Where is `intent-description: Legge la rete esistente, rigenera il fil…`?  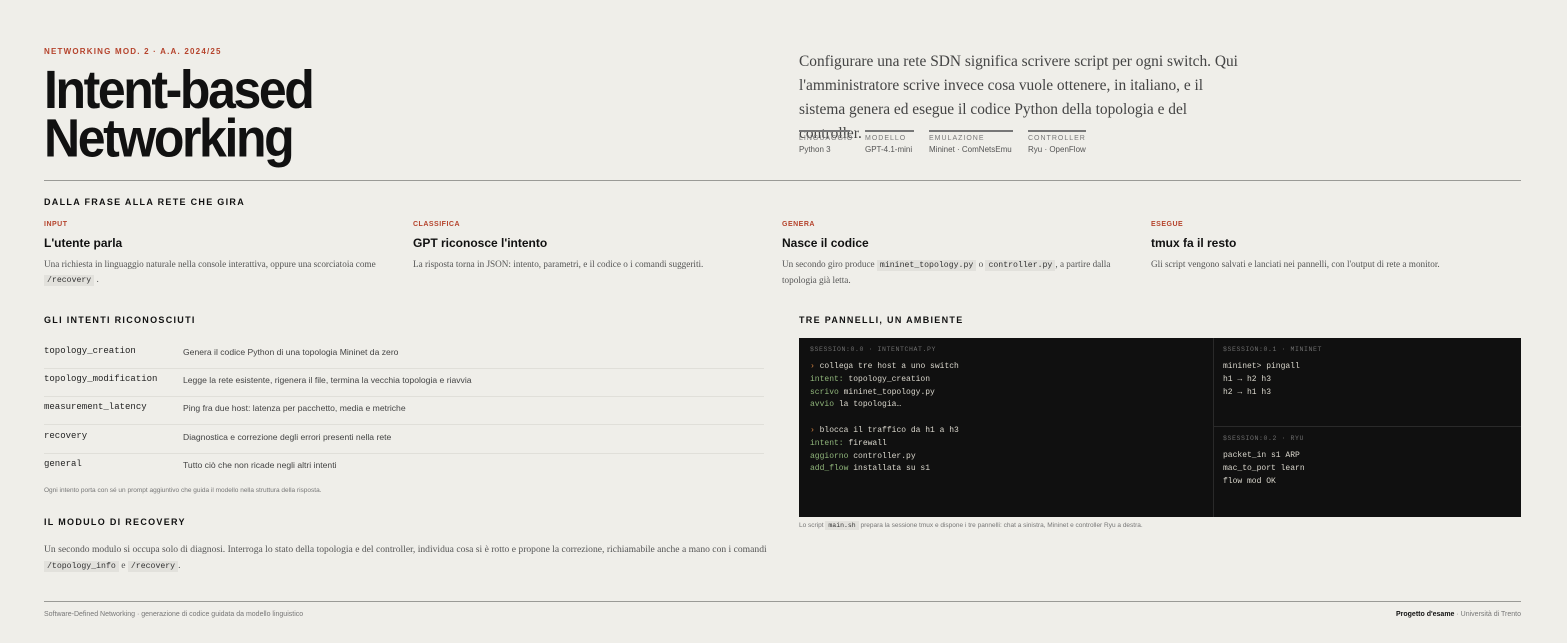 intent-description: Legge la rete esistente, rigenera il fil… is located at coordinates (327, 380).